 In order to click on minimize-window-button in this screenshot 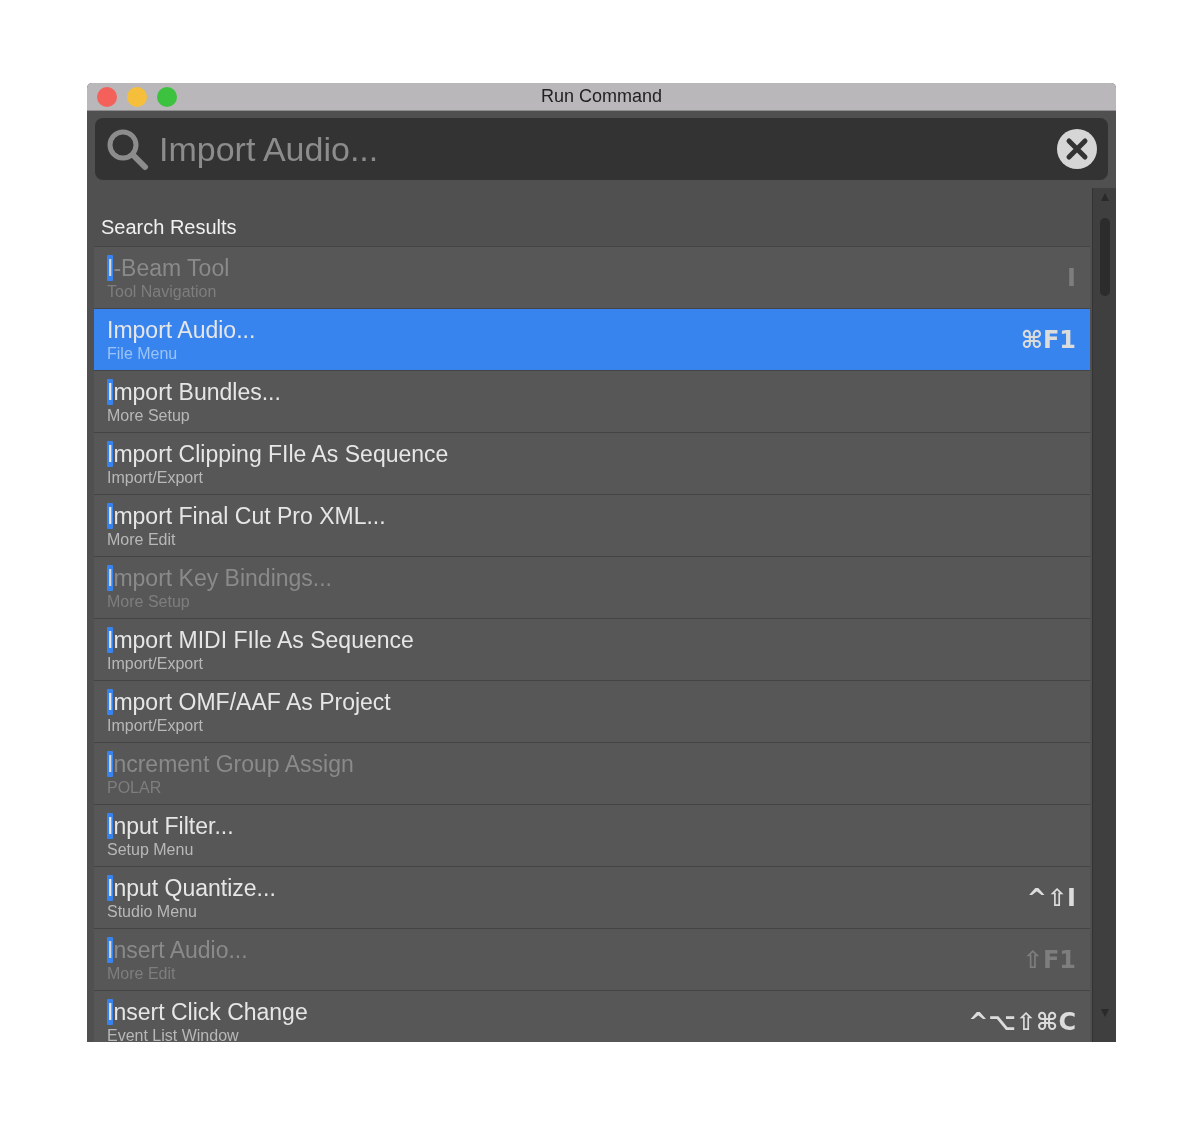, I will do `click(137, 96)`.